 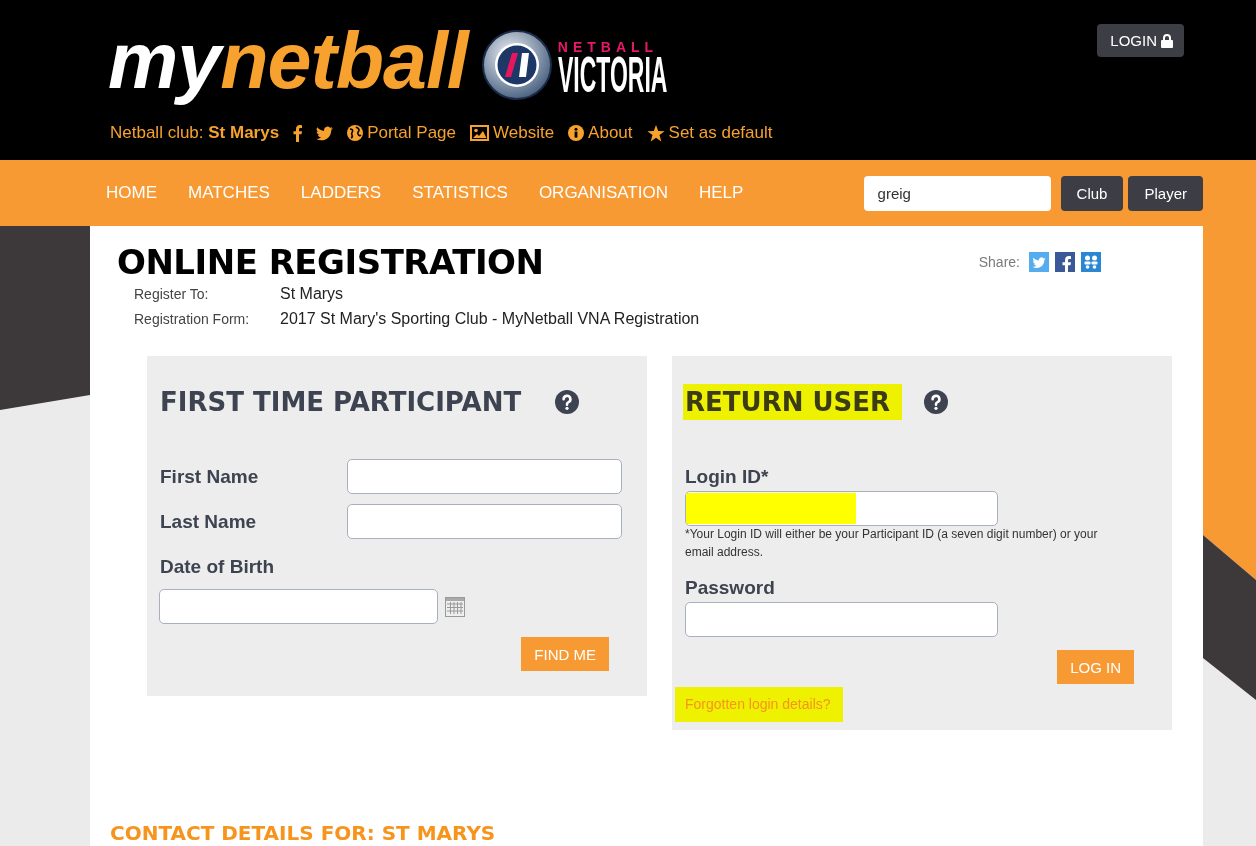 What do you see at coordinates (172, 293) in the screenshot?
I see `detail-label: Register To:` at bounding box center [172, 293].